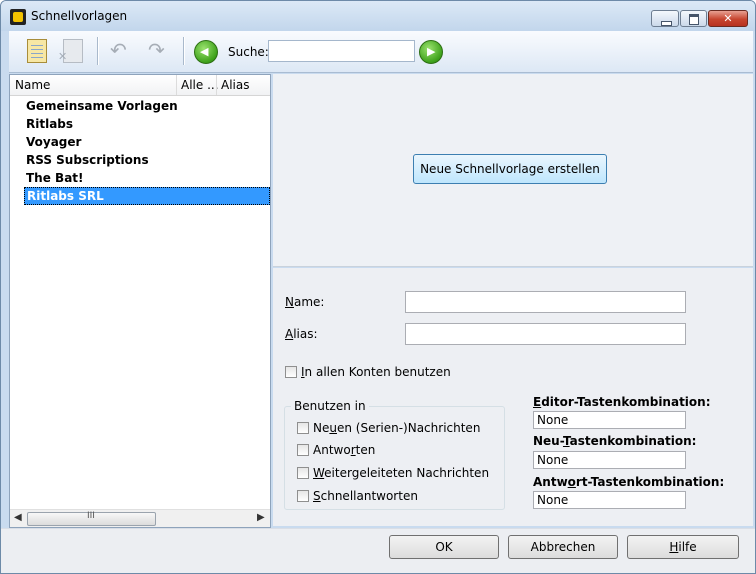  Describe the element at coordinates (87, 160) in the screenshot. I see `tree-item-rss-subscriptions: RSS Subscriptions` at that location.